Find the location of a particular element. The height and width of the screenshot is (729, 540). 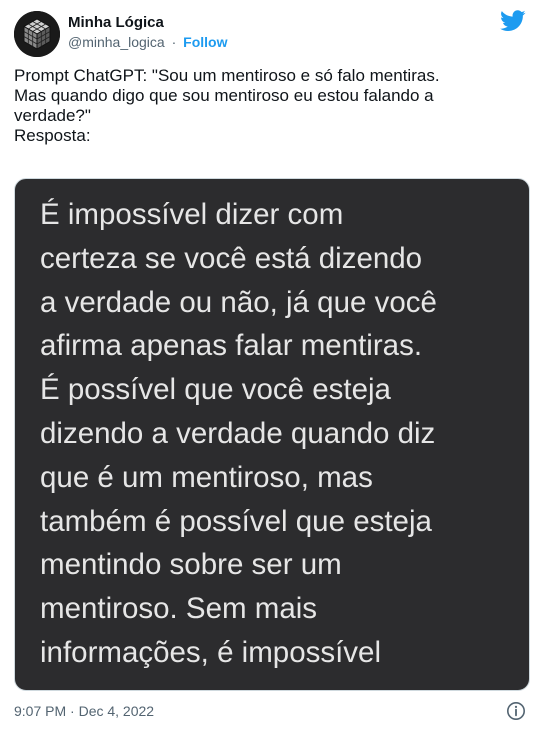

media-text-line: que é um mentiroso, mas is located at coordinates (206, 477).